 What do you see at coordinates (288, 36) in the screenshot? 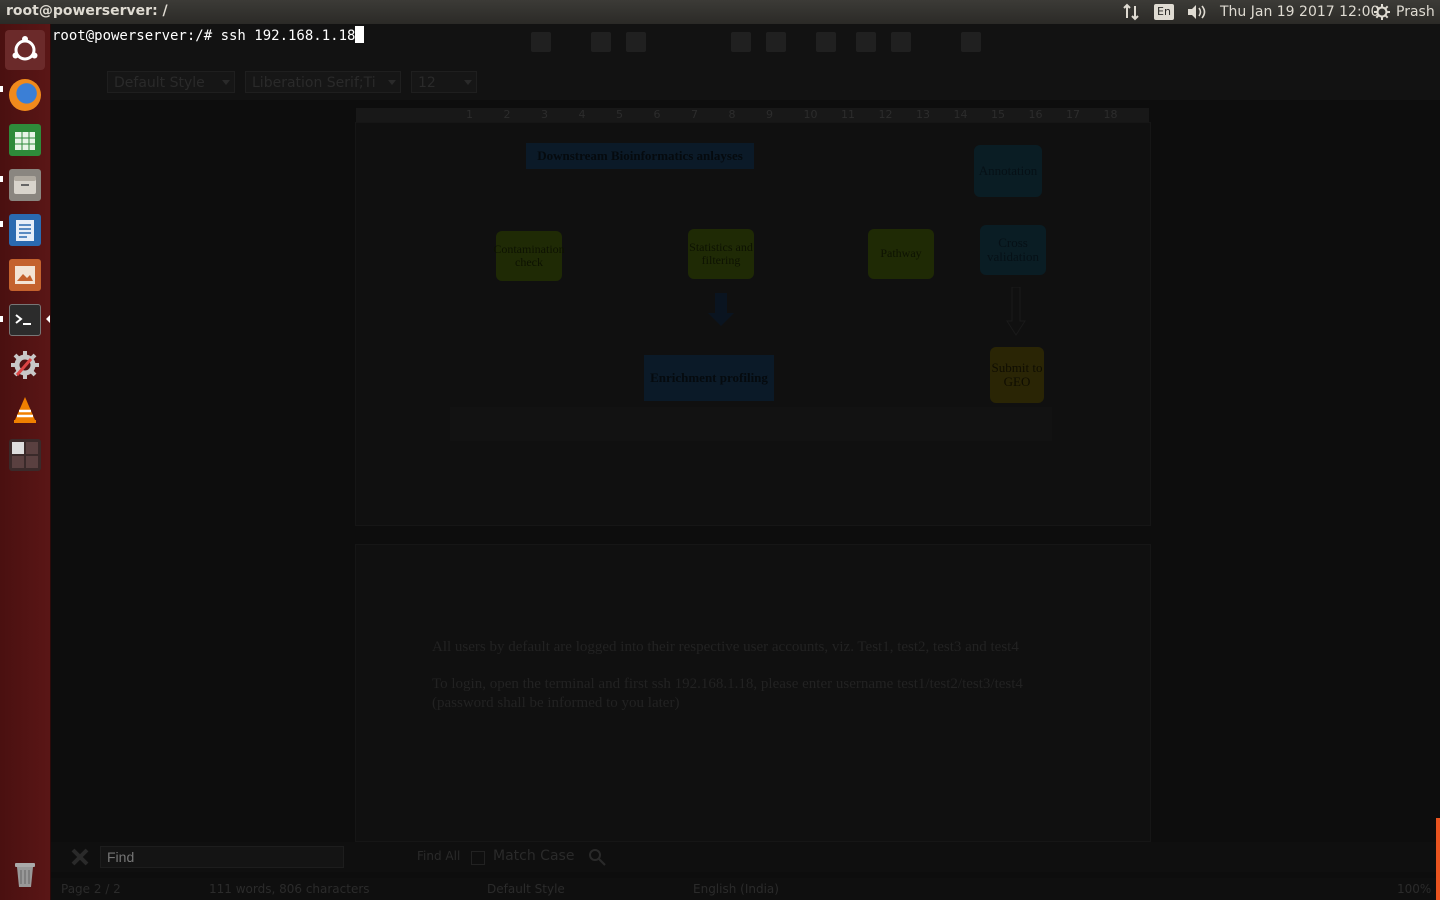
I see `terminal-command: ssh 192.168.1.18` at bounding box center [288, 36].